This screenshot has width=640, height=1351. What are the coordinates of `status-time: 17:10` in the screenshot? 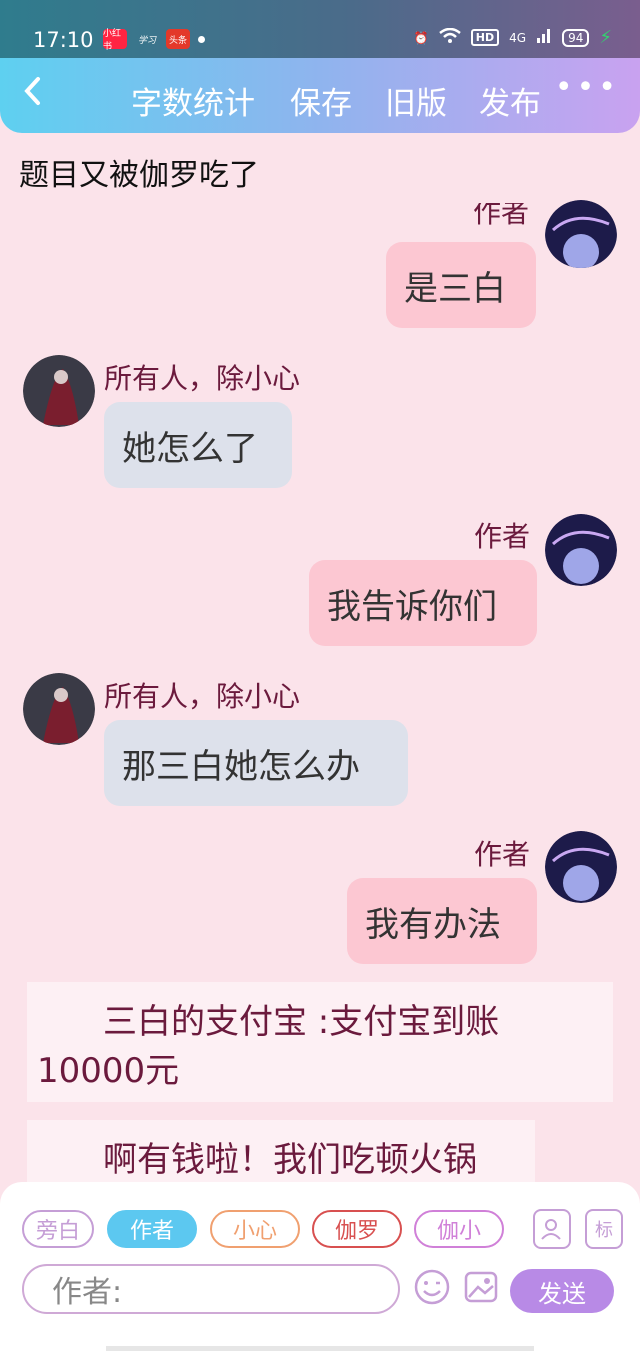 It's located at (63, 40).